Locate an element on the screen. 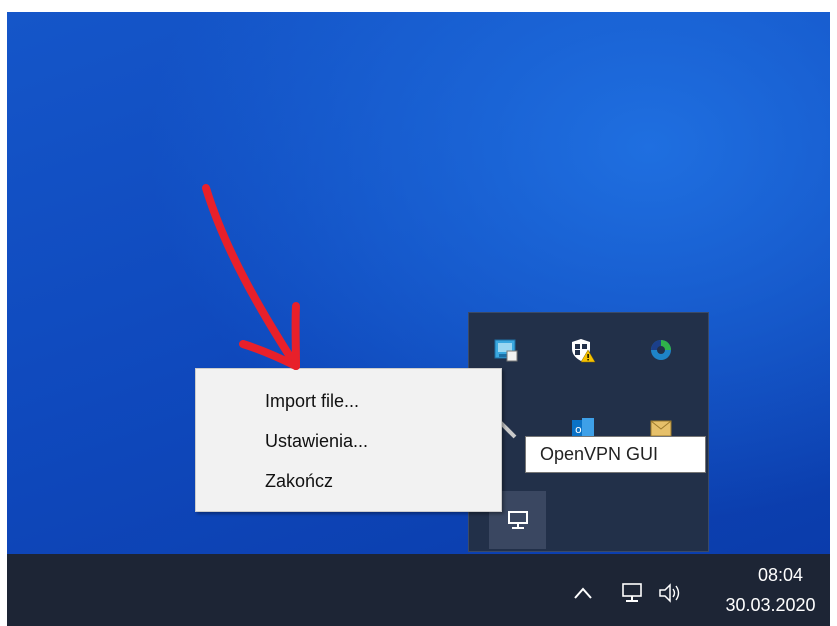 Image resolution: width=837 pixels, height=626 pixels. tooltip: OpenVPN GUI is located at coordinates (615, 454).